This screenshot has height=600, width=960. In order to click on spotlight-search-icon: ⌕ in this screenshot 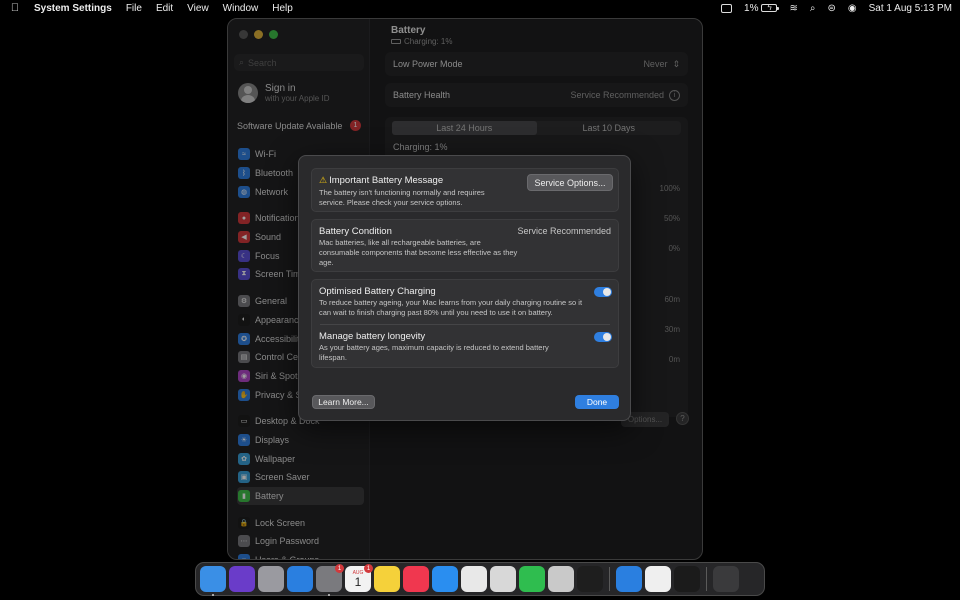, I will do `click(813, 8)`.